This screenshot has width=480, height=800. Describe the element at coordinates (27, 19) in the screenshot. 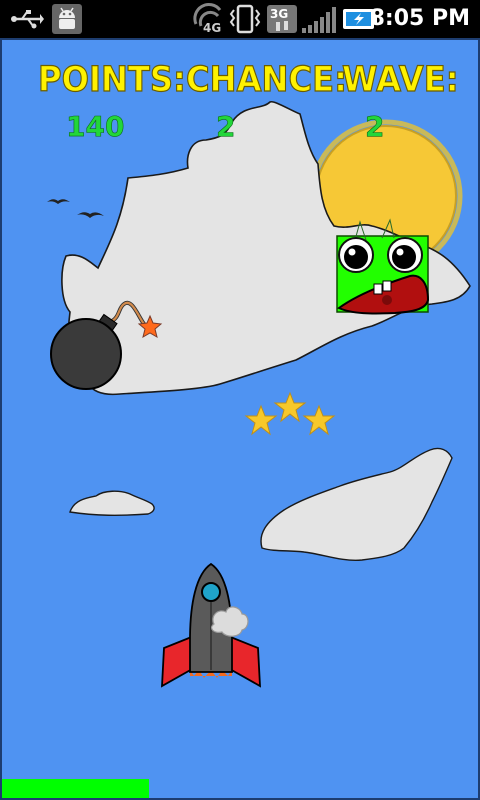

I see `usb-icon` at that location.